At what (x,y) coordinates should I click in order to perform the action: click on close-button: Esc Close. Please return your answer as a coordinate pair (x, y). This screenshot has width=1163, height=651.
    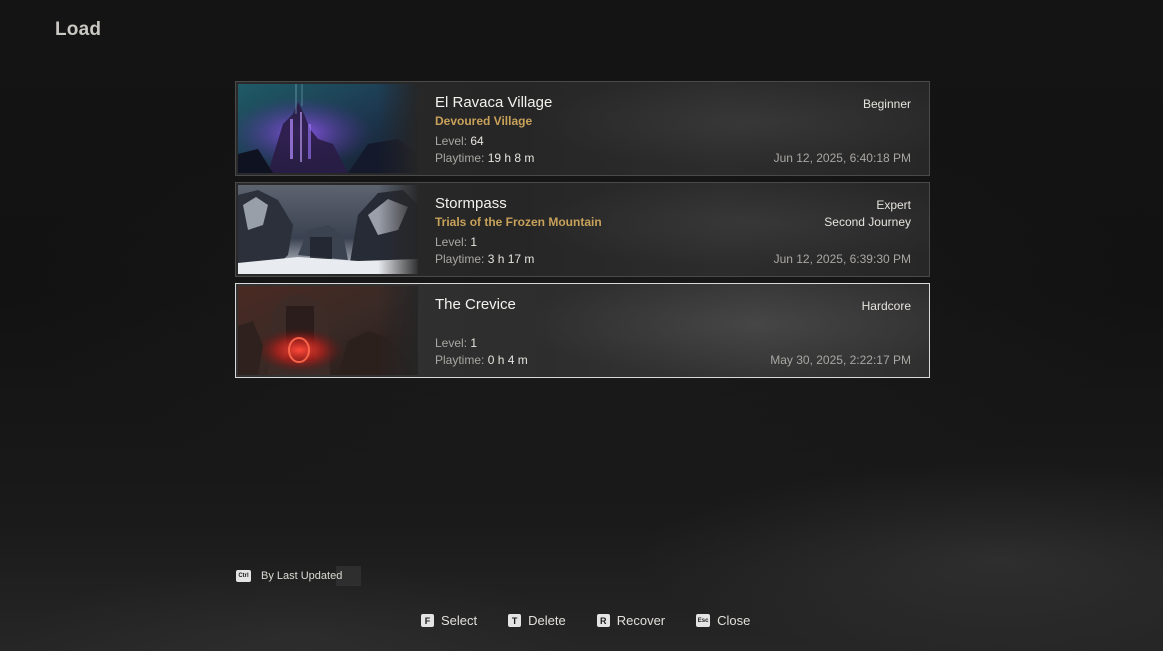
    Looking at the image, I should click on (723, 620).